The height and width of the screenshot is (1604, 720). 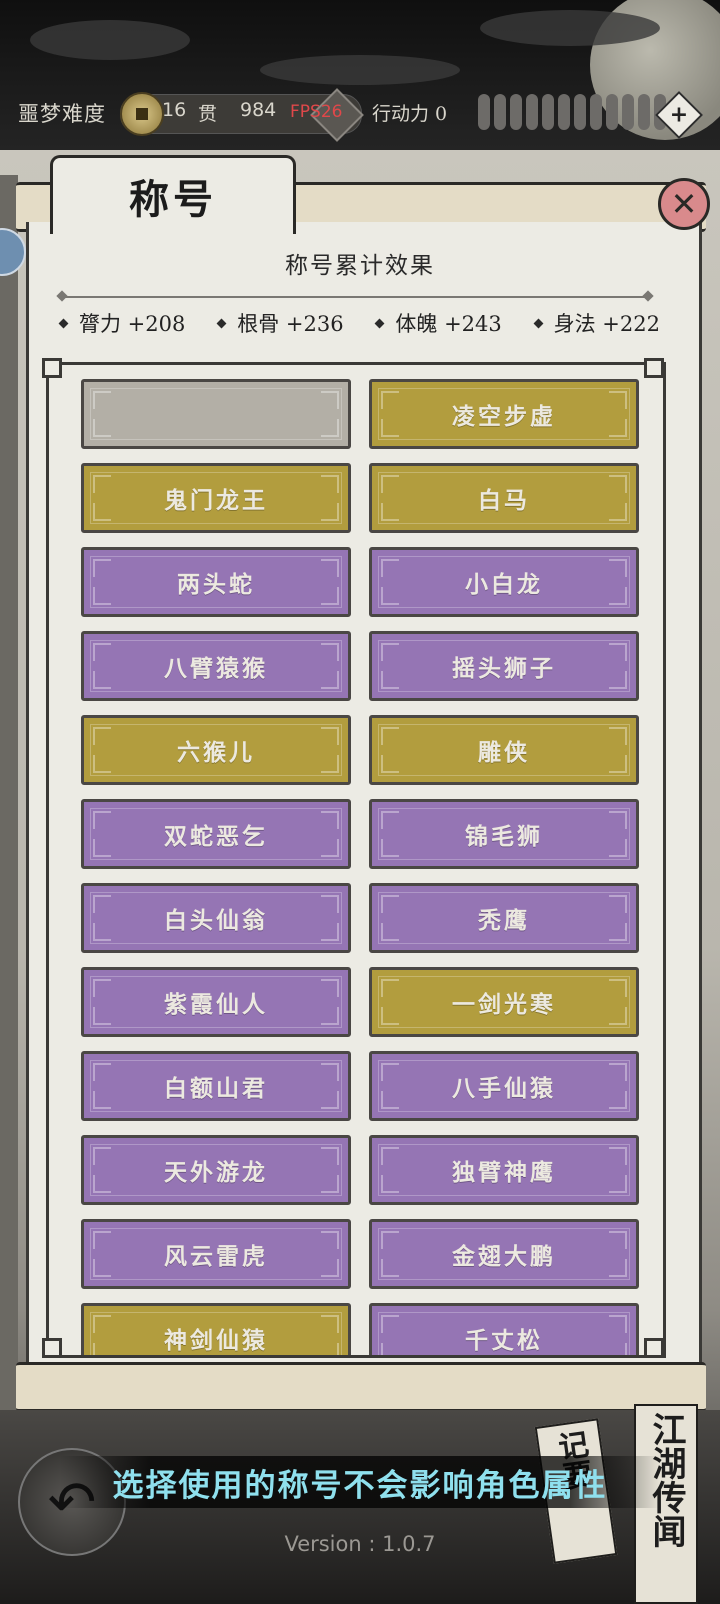 I want to click on title-card: 八手仙猿, so click(x=504, y=1086).